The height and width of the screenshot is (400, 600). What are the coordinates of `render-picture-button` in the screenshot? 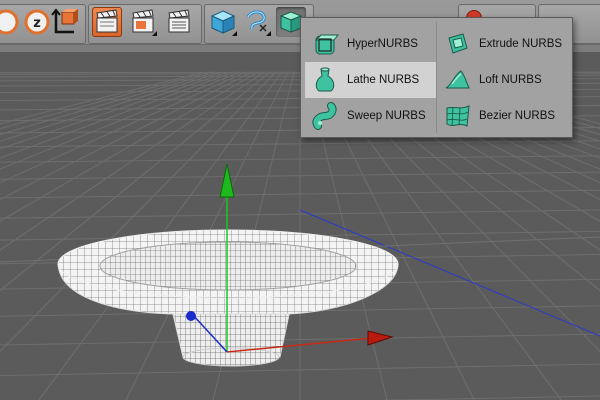 It's located at (143, 22).